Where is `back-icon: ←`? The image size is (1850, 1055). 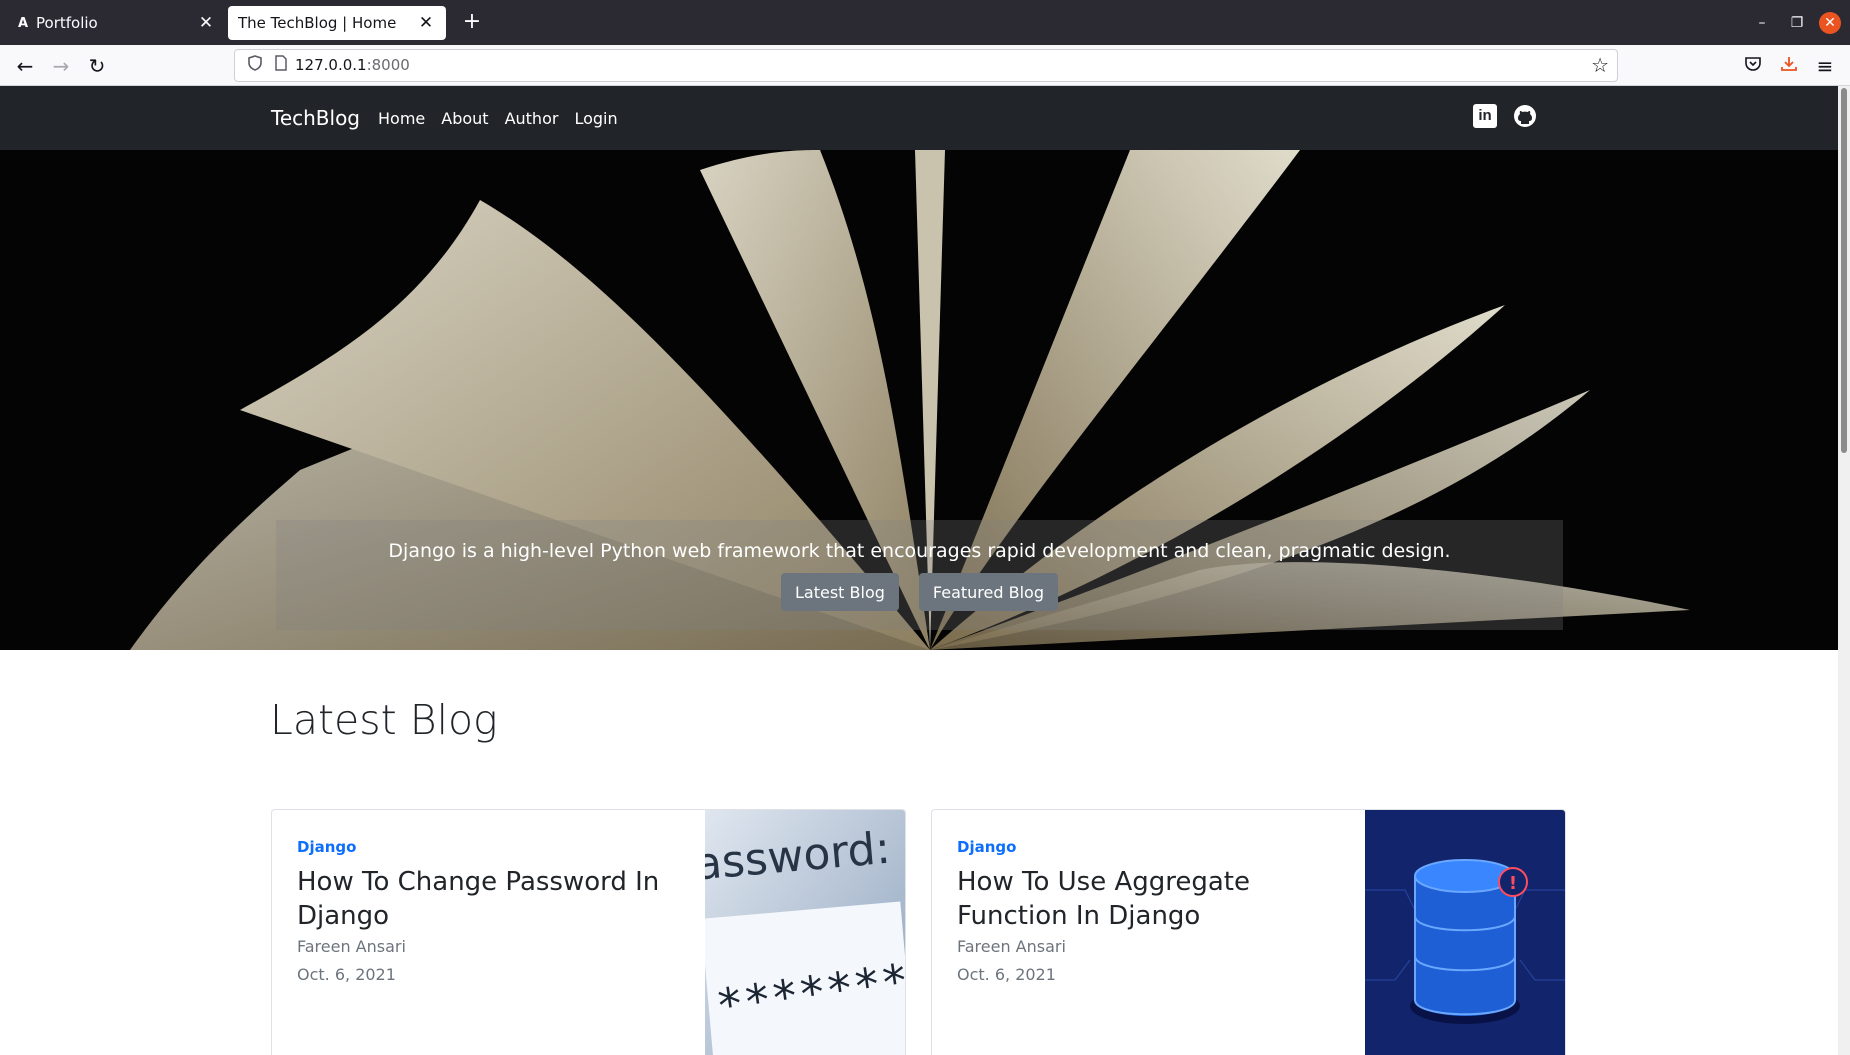 back-icon: ← is located at coordinates (25, 66).